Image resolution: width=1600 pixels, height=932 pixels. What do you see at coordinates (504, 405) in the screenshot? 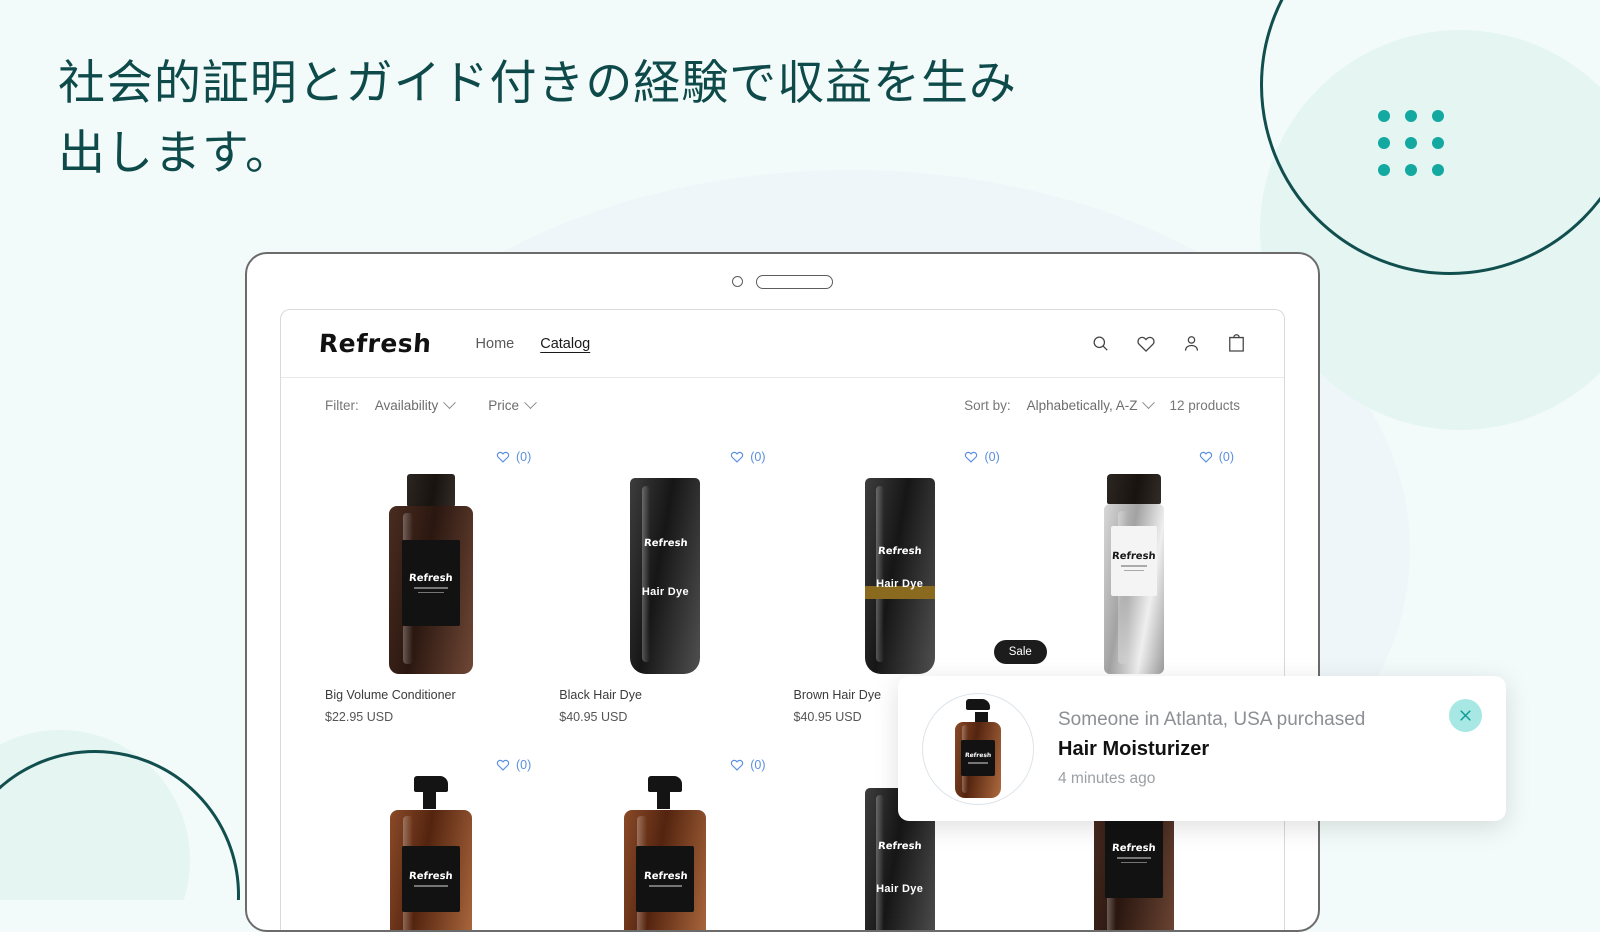
I see `filter-price-label: Price` at bounding box center [504, 405].